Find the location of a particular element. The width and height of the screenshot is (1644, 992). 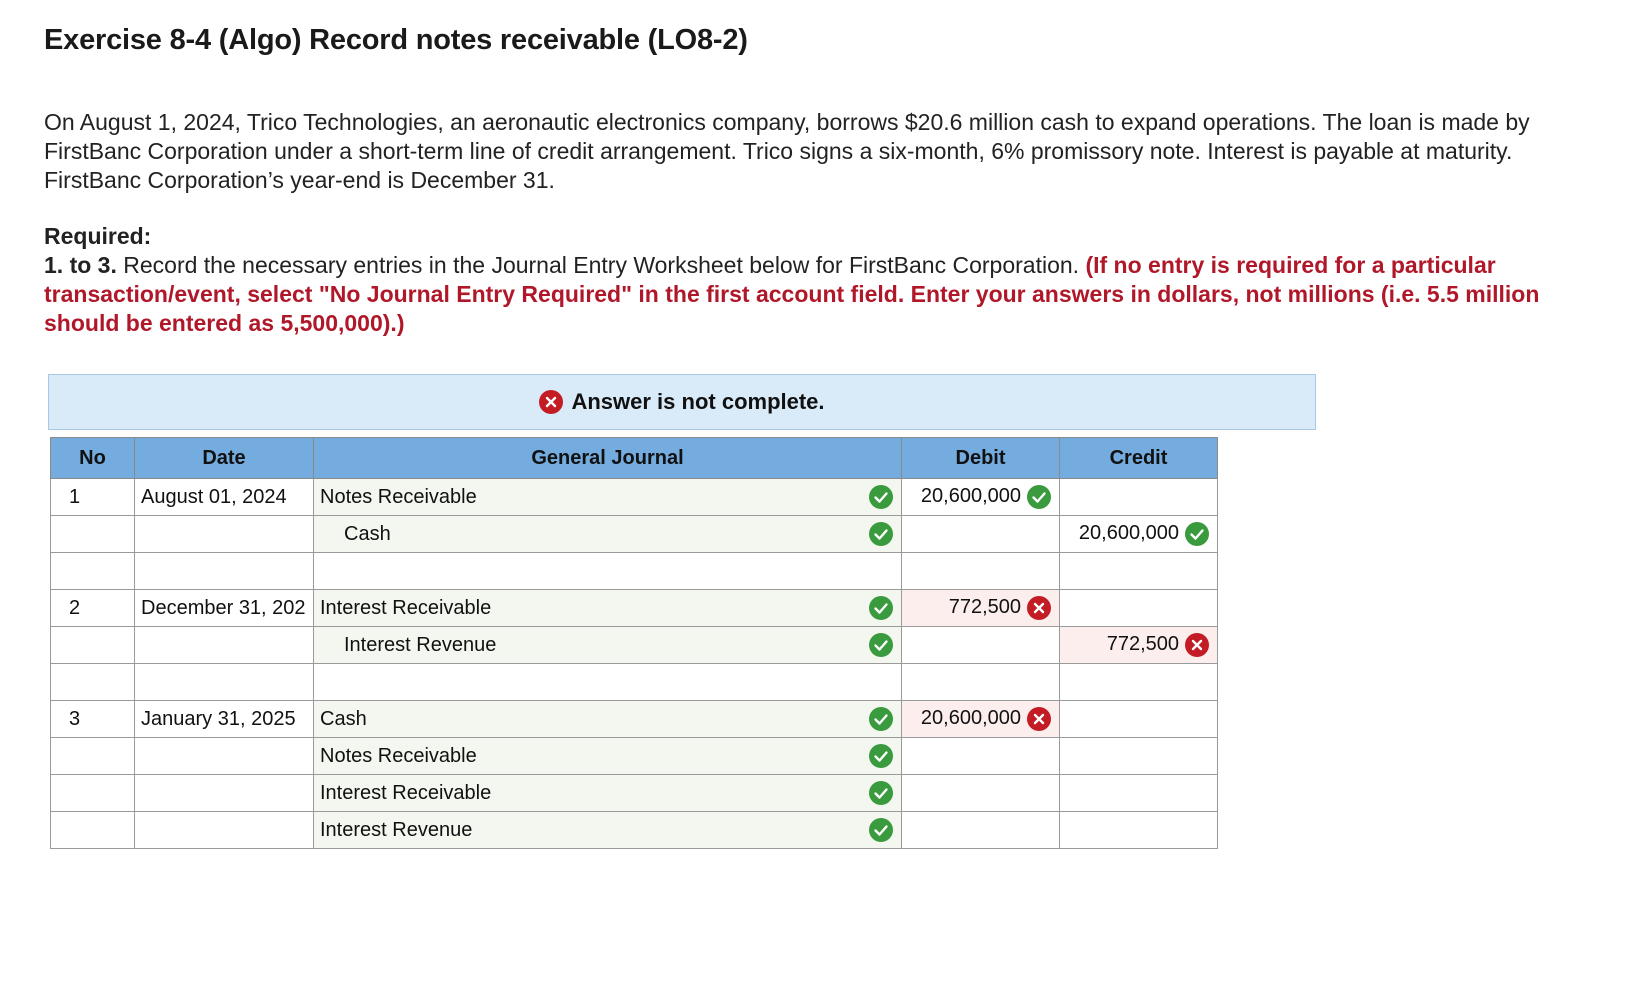

row-number: 2 is located at coordinates (92, 608).